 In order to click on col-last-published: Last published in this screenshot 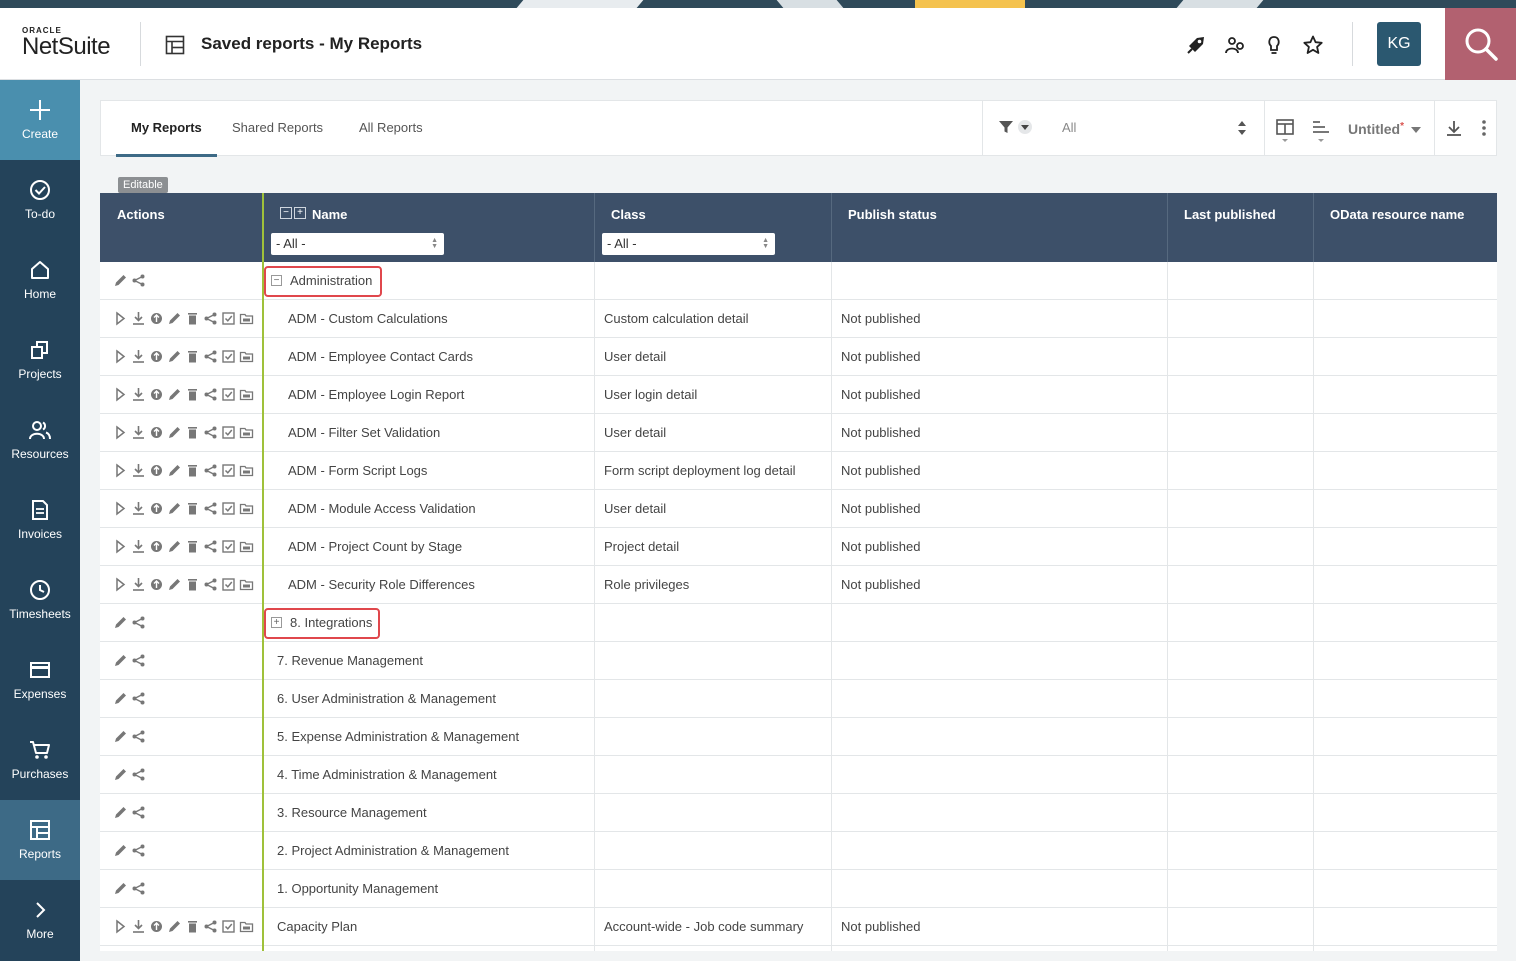, I will do `click(1230, 214)`.